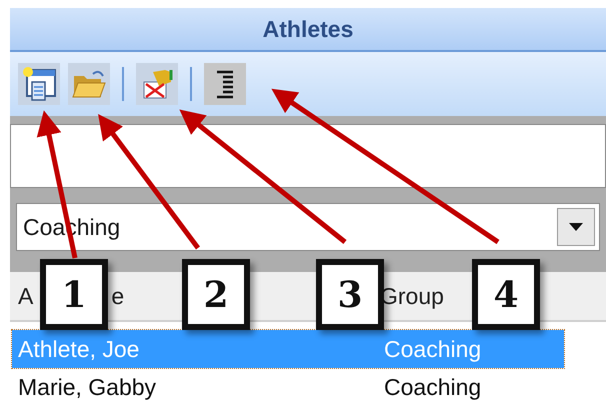 The image size is (606, 411). What do you see at coordinates (157, 84) in the screenshot?
I see `delete-icon` at bounding box center [157, 84].